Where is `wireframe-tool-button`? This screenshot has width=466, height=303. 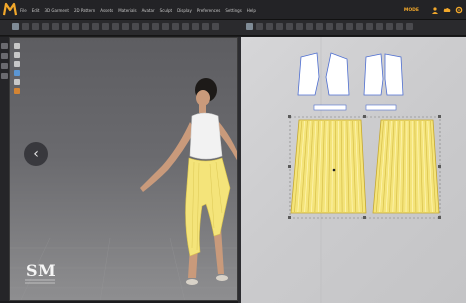 wireframe-tool-button is located at coordinates (165, 26).